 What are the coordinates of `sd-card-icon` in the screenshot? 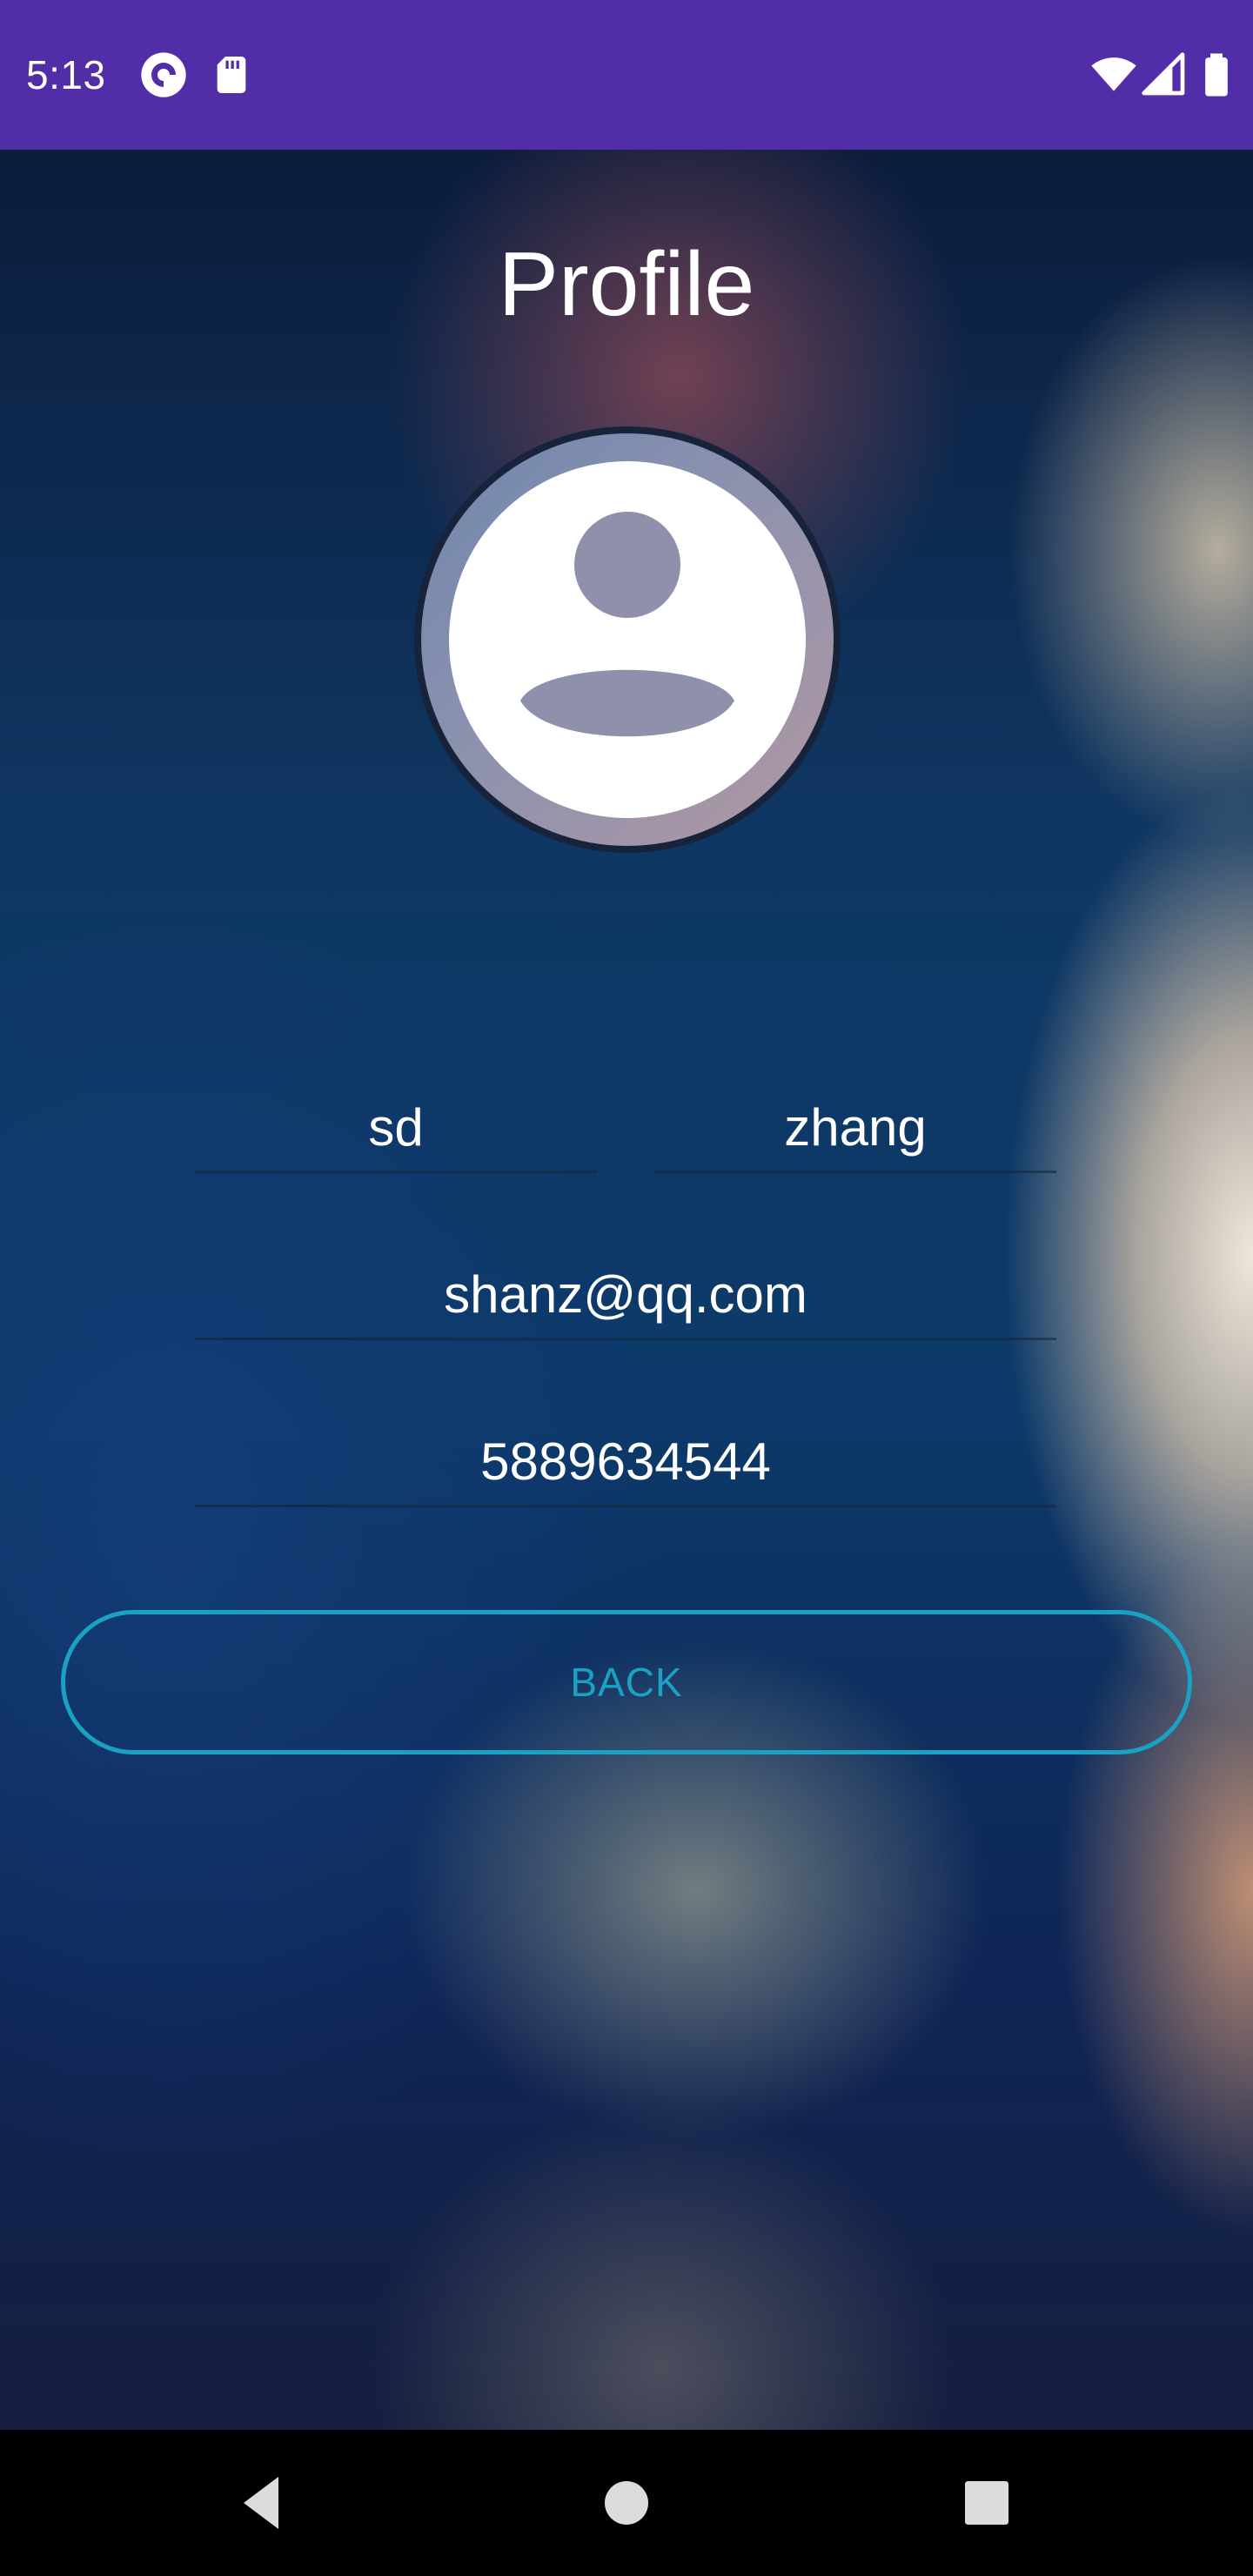 It's located at (231, 74).